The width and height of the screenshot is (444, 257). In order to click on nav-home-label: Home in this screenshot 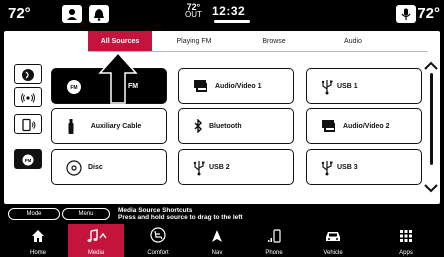, I will do `click(37, 253)`.